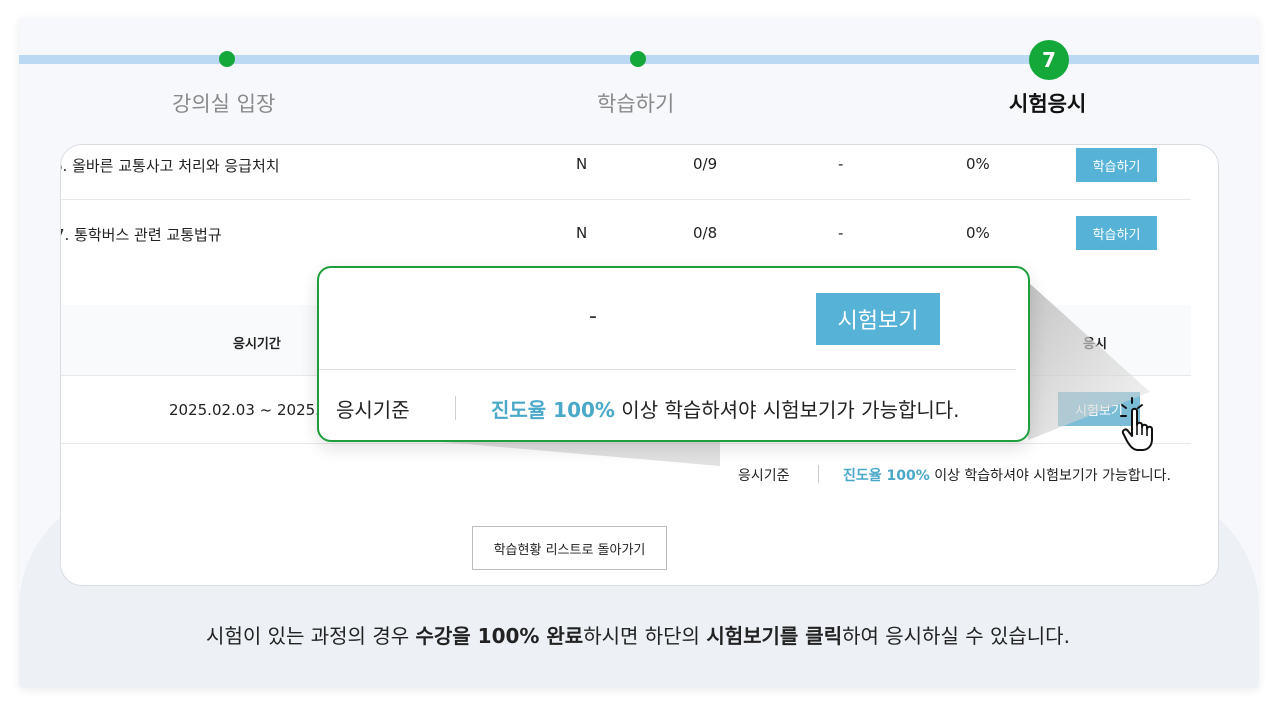 This screenshot has height=715, width=1276. I want to click on callout-exam-button: 시험보기, so click(878, 319).